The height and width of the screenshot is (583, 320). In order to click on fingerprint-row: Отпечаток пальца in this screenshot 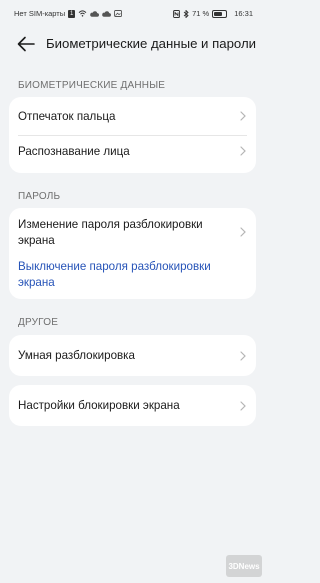, I will do `click(132, 116)`.